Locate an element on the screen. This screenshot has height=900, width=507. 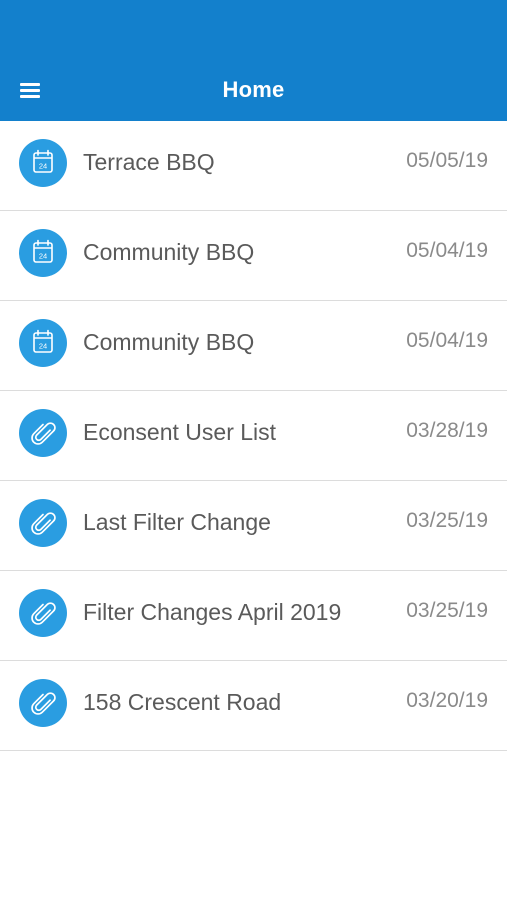
item-date: 03/28/19 is located at coordinates (447, 430).